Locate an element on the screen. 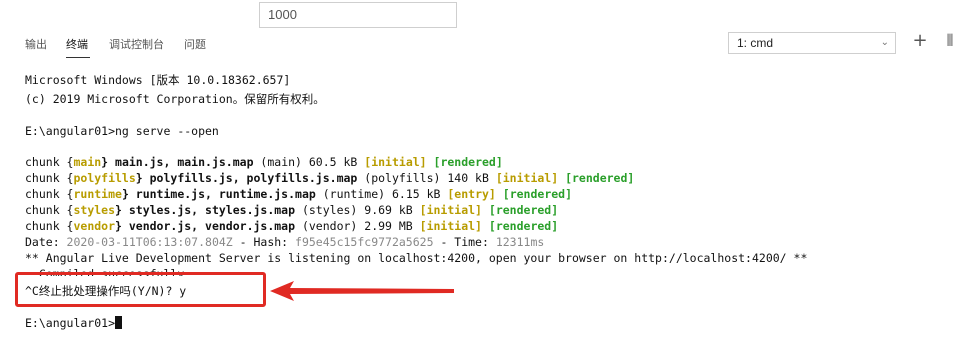 The image size is (974, 341). tab-output: 输出 is located at coordinates (36, 44).